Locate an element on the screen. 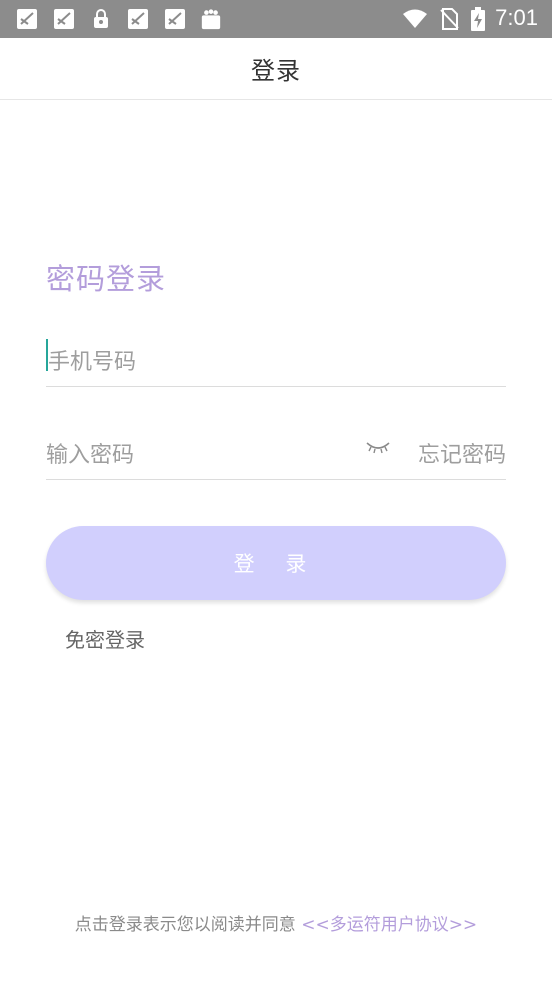  login-button: 登 录 is located at coordinates (276, 563).